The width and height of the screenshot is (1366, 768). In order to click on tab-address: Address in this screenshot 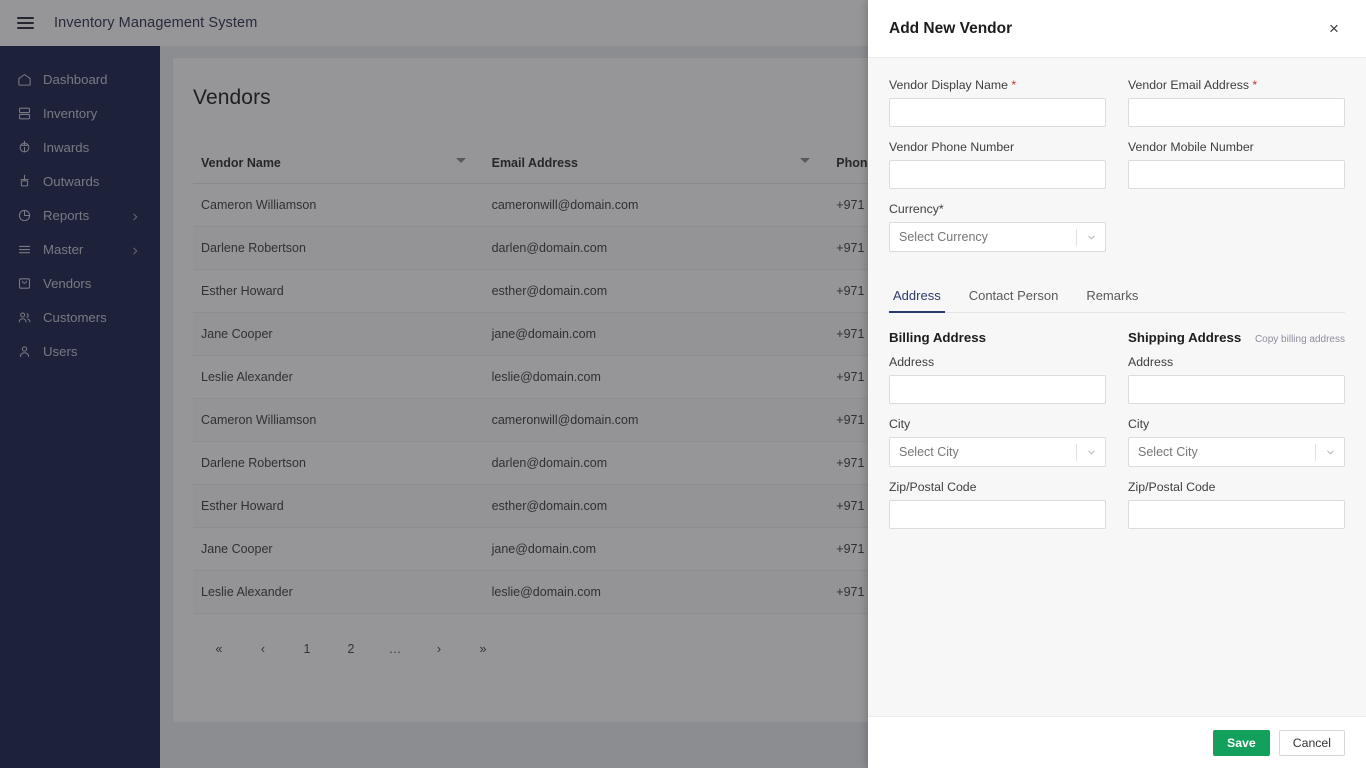, I will do `click(922, 300)`.